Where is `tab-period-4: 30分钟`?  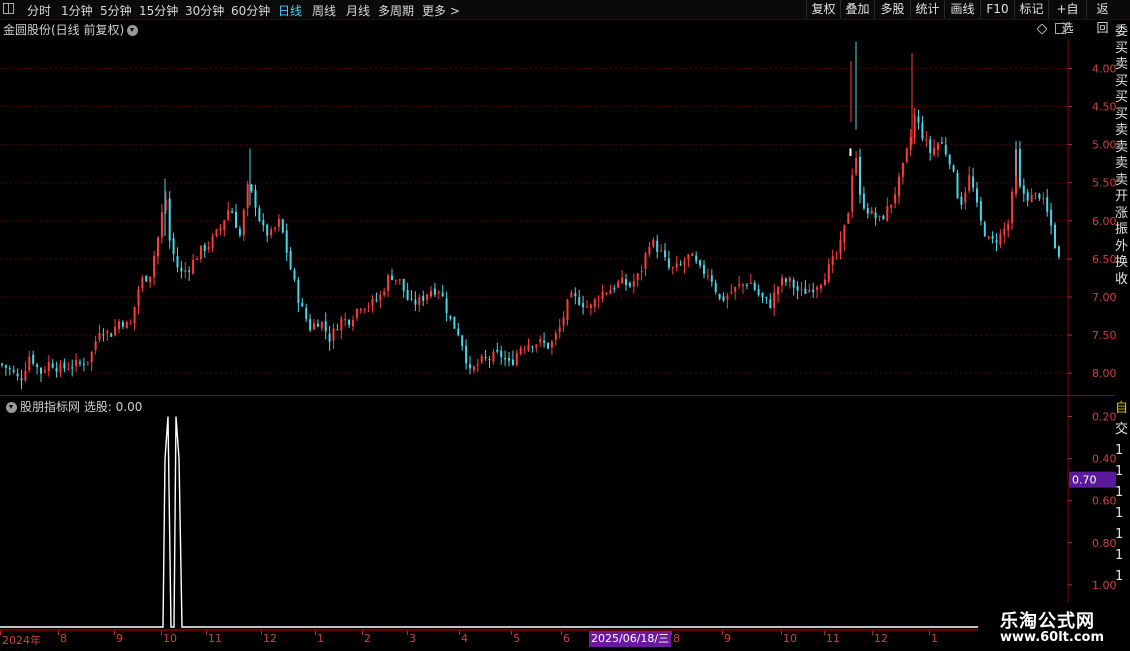 tab-period-4: 30分钟 is located at coordinates (204, 10).